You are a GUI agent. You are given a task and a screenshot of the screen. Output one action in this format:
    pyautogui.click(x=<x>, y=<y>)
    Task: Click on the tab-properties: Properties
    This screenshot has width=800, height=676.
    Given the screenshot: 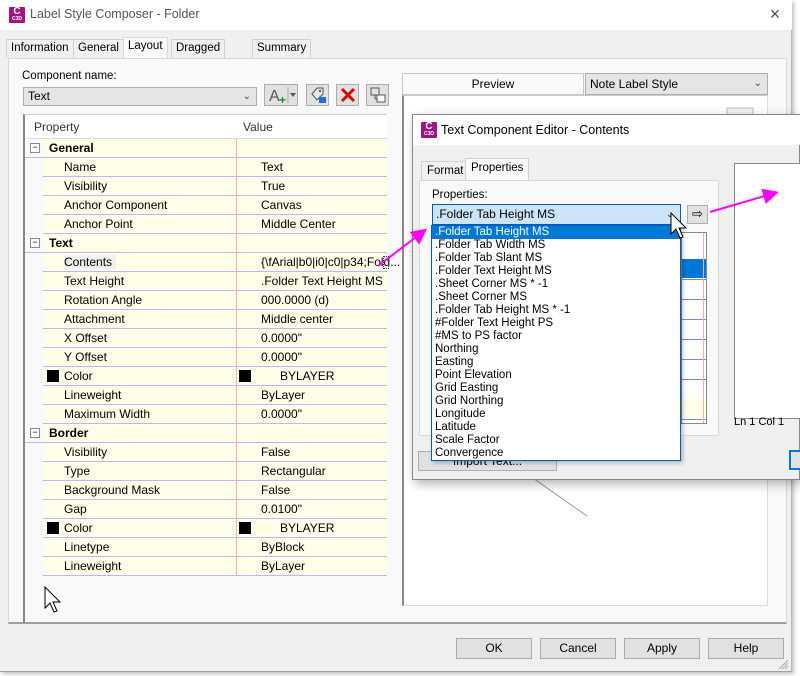 What is the action you would take?
    pyautogui.click(x=497, y=169)
    